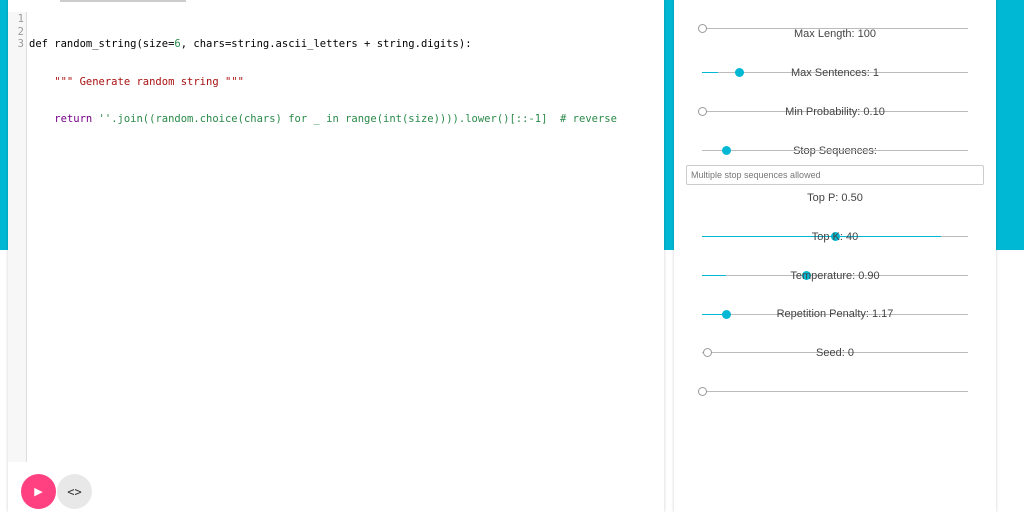 The image size is (1024, 512). What do you see at coordinates (123, 1) in the screenshot?
I see `tab-indicator` at bounding box center [123, 1].